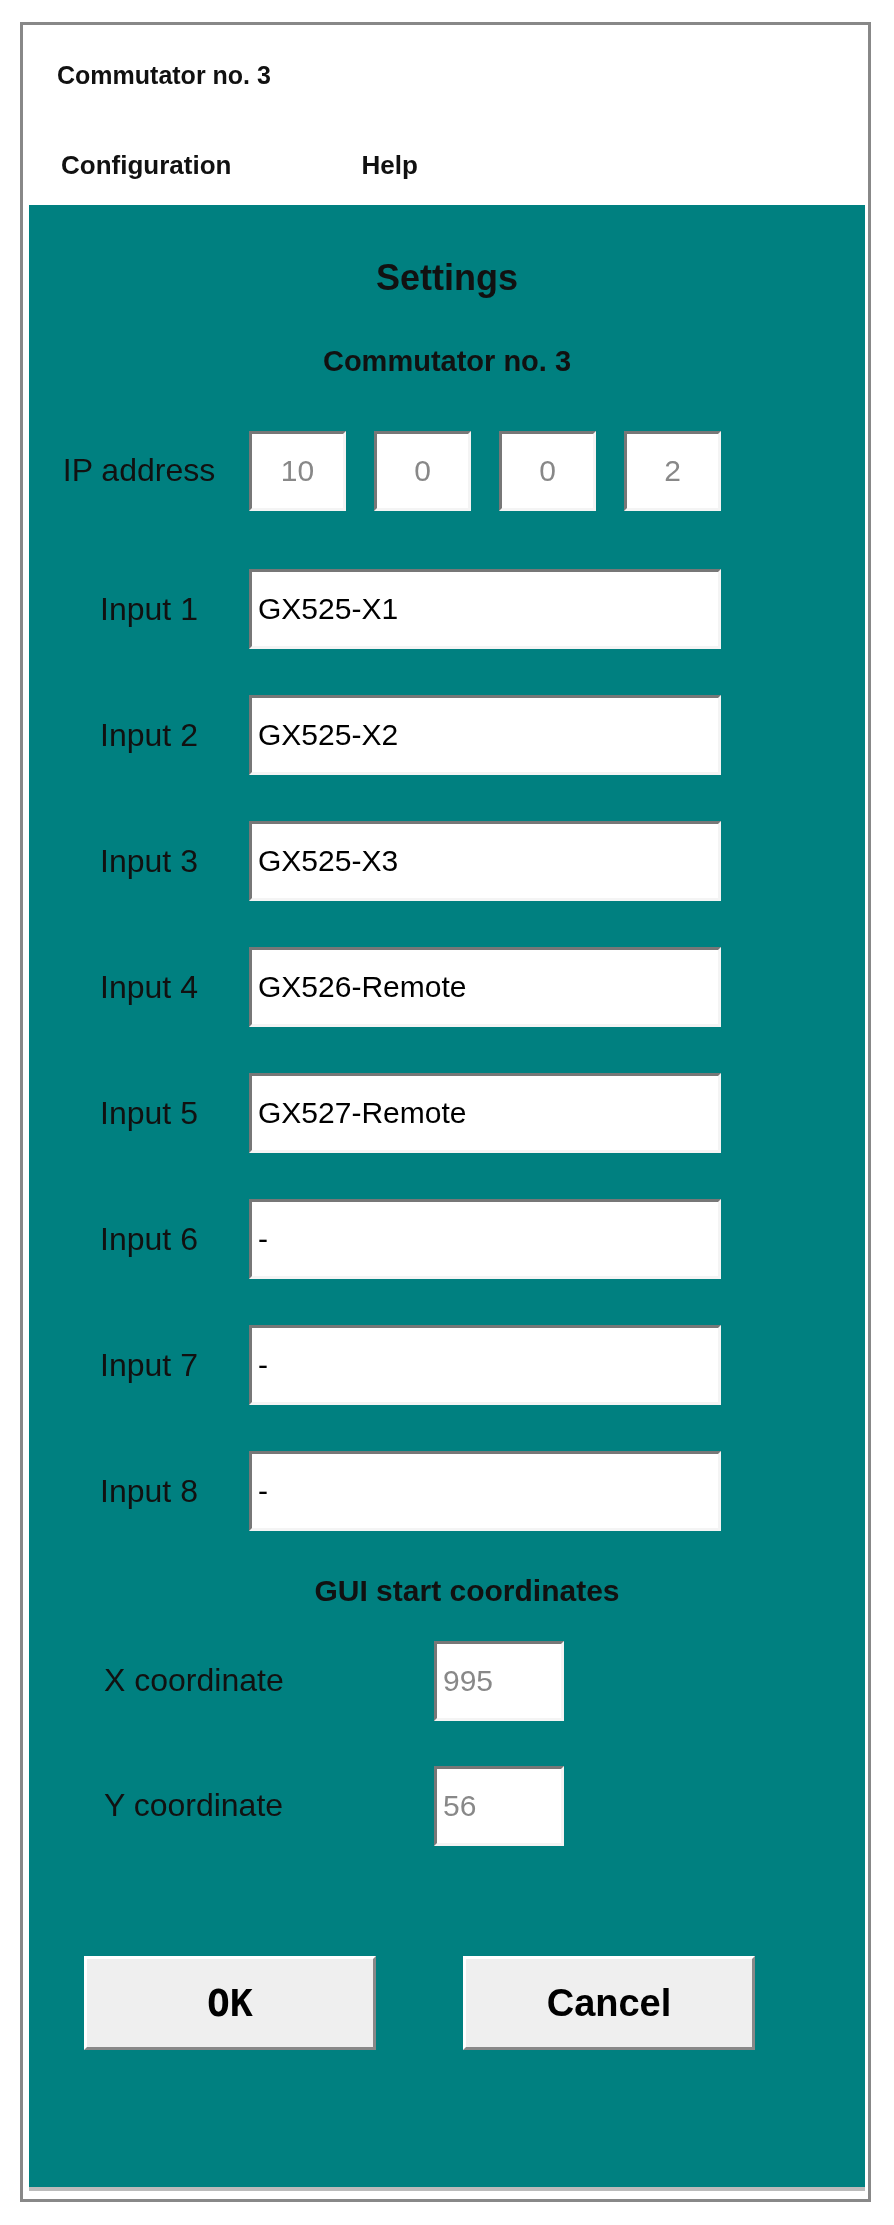 This screenshot has height=2225, width=894. Describe the element at coordinates (485, 987) in the screenshot. I see `input-name-field: GX526-Remote` at that location.